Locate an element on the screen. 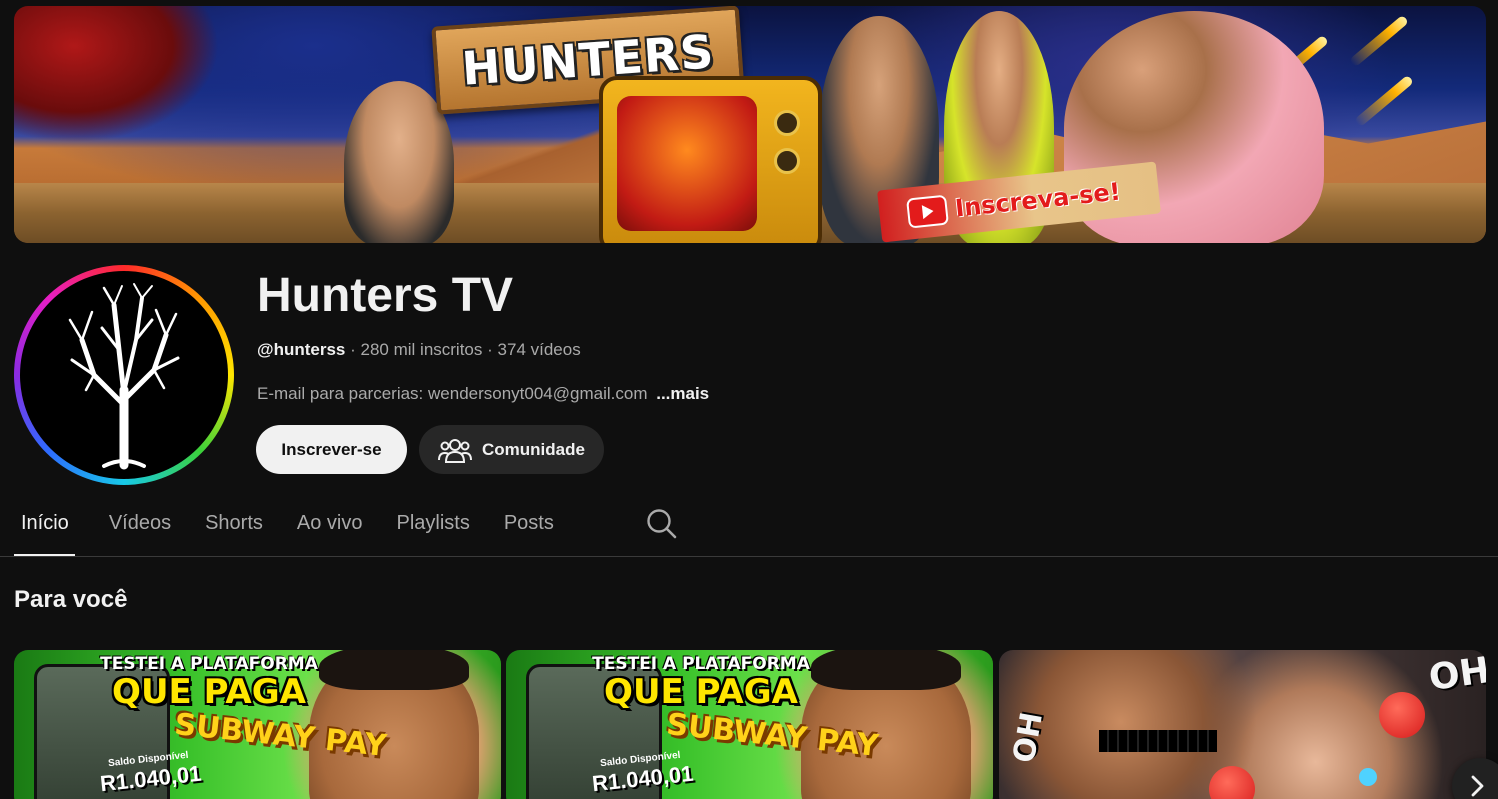 The height and width of the screenshot is (799, 1498). subscribe-label: Inscrever-se is located at coordinates (331, 449).